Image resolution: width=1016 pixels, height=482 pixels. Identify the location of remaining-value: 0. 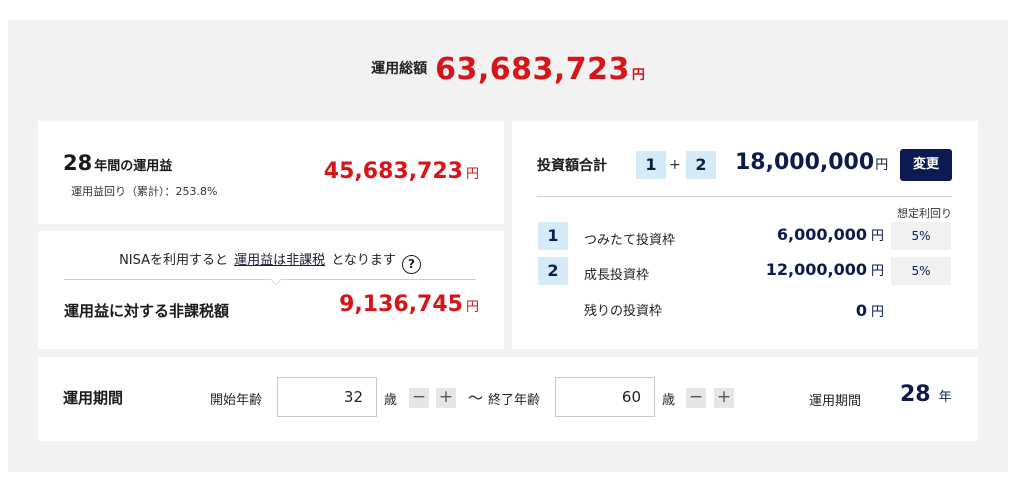
(861, 310).